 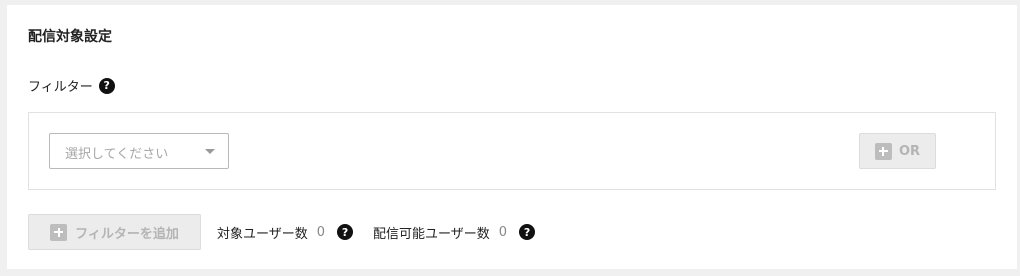 What do you see at coordinates (60, 87) in the screenshot?
I see `filter-label: フィルター` at bounding box center [60, 87].